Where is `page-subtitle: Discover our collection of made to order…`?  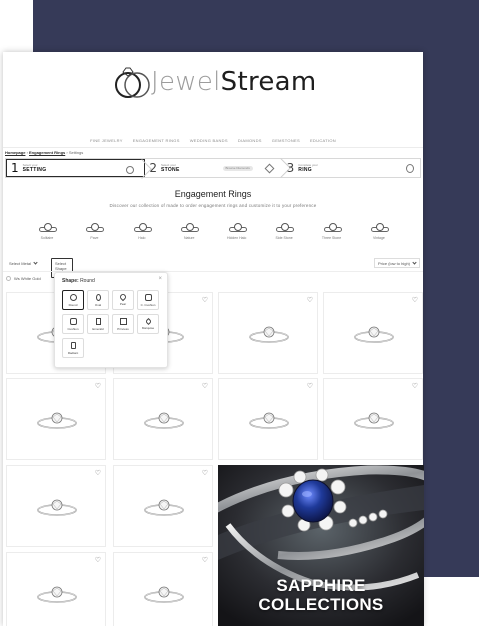
page-subtitle: Discover our collection of made to order… is located at coordinates (213, 205).